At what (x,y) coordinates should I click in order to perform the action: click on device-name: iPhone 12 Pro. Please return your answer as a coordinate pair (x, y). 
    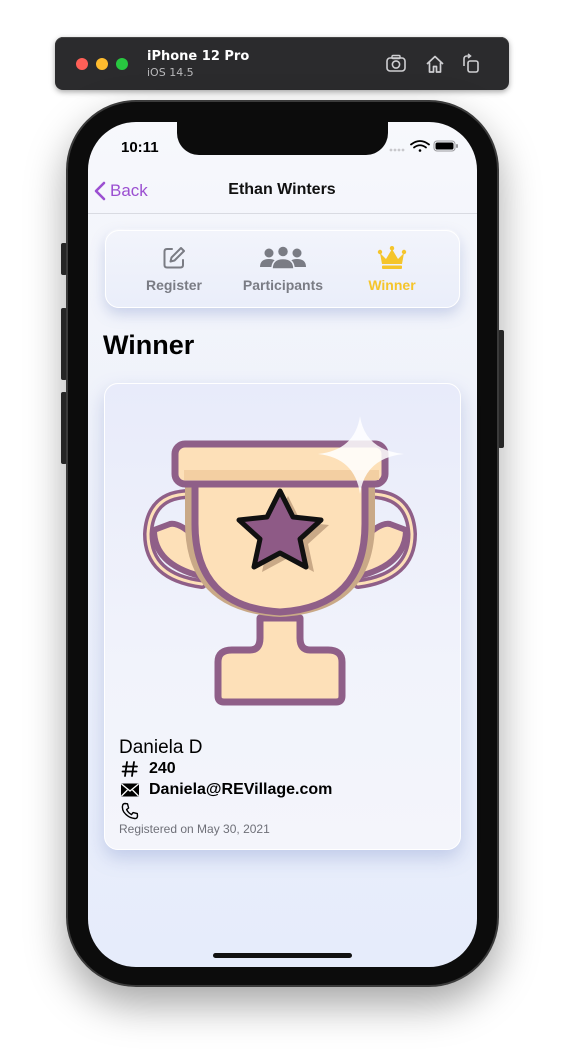
    Looking at the image, I should click on (198, 56).